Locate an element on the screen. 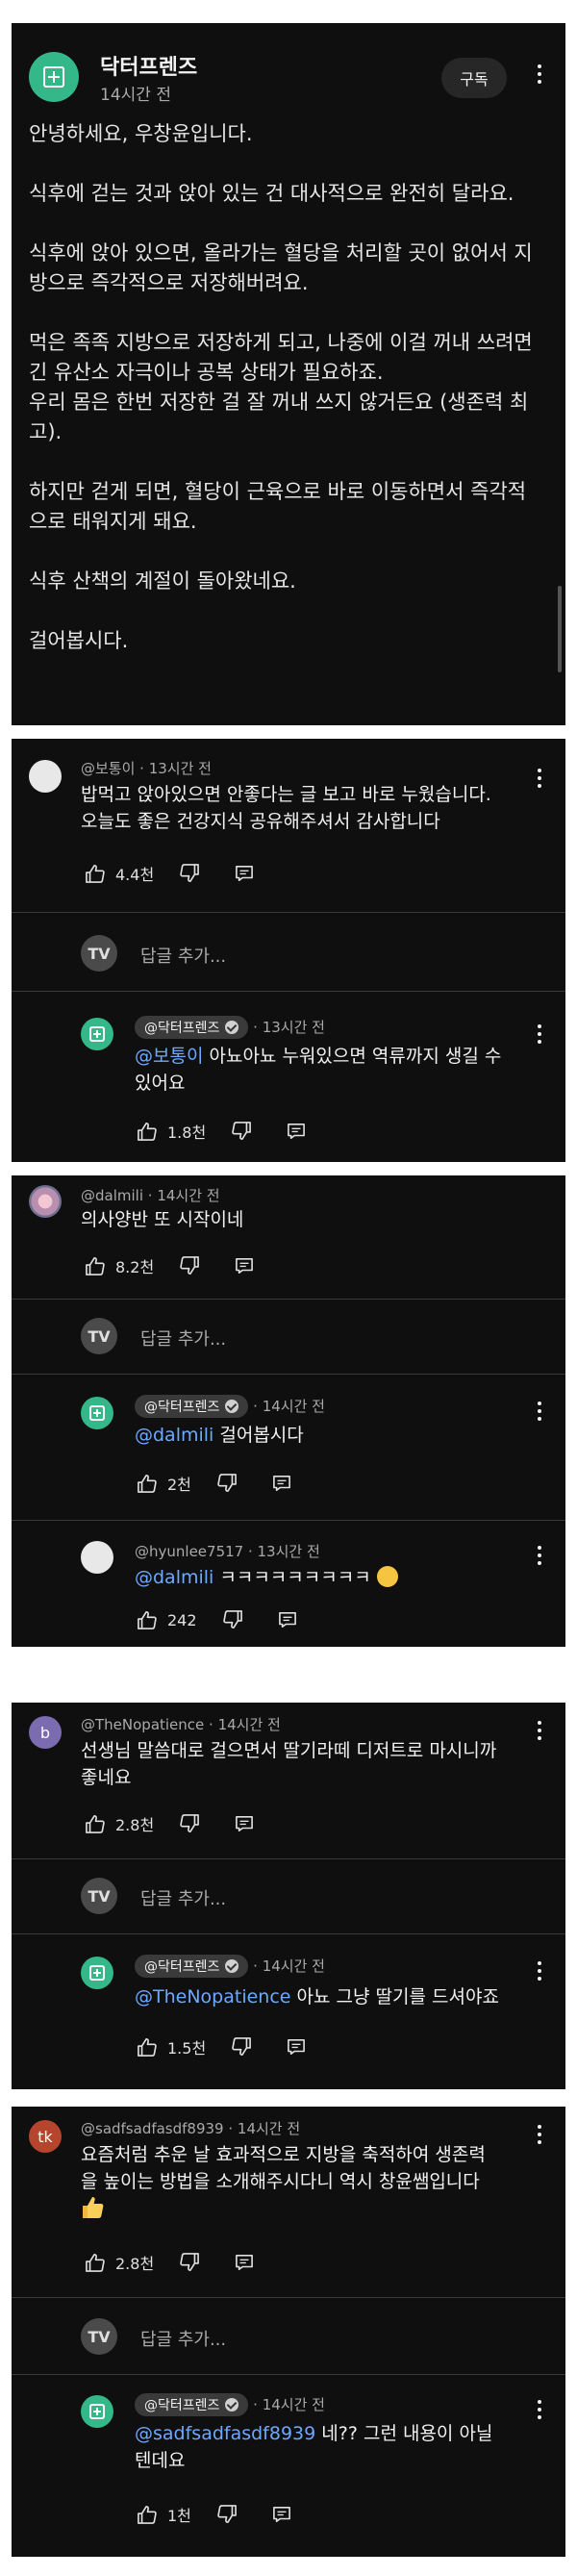 This screenshot has width=577, height=2576. comment-author: @보통이 is located at coordinates (108, 768).